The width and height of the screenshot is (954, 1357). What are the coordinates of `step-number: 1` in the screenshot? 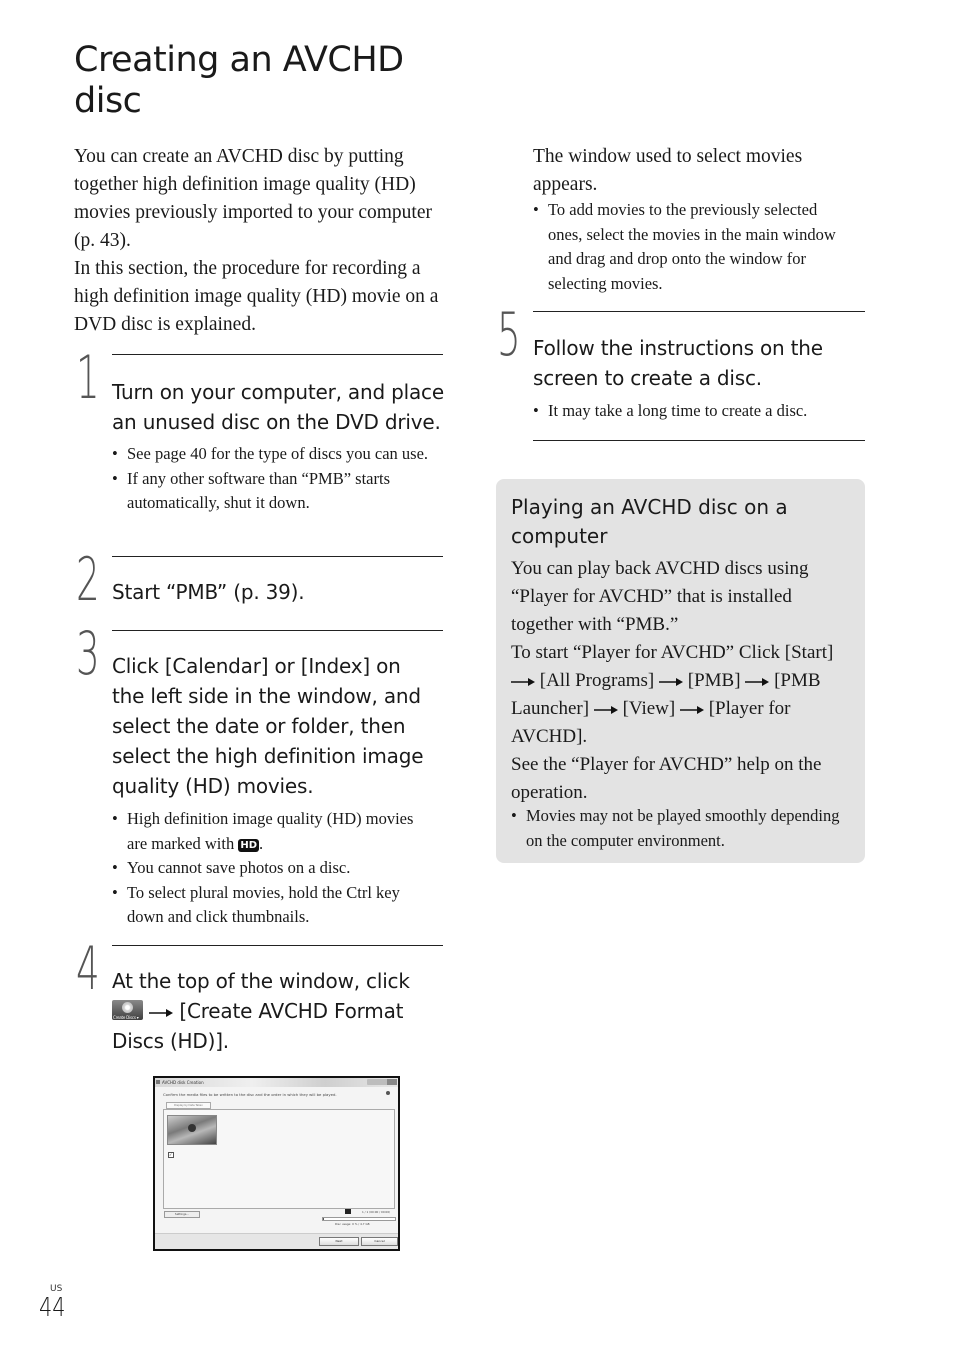 It's located at (88, 378).